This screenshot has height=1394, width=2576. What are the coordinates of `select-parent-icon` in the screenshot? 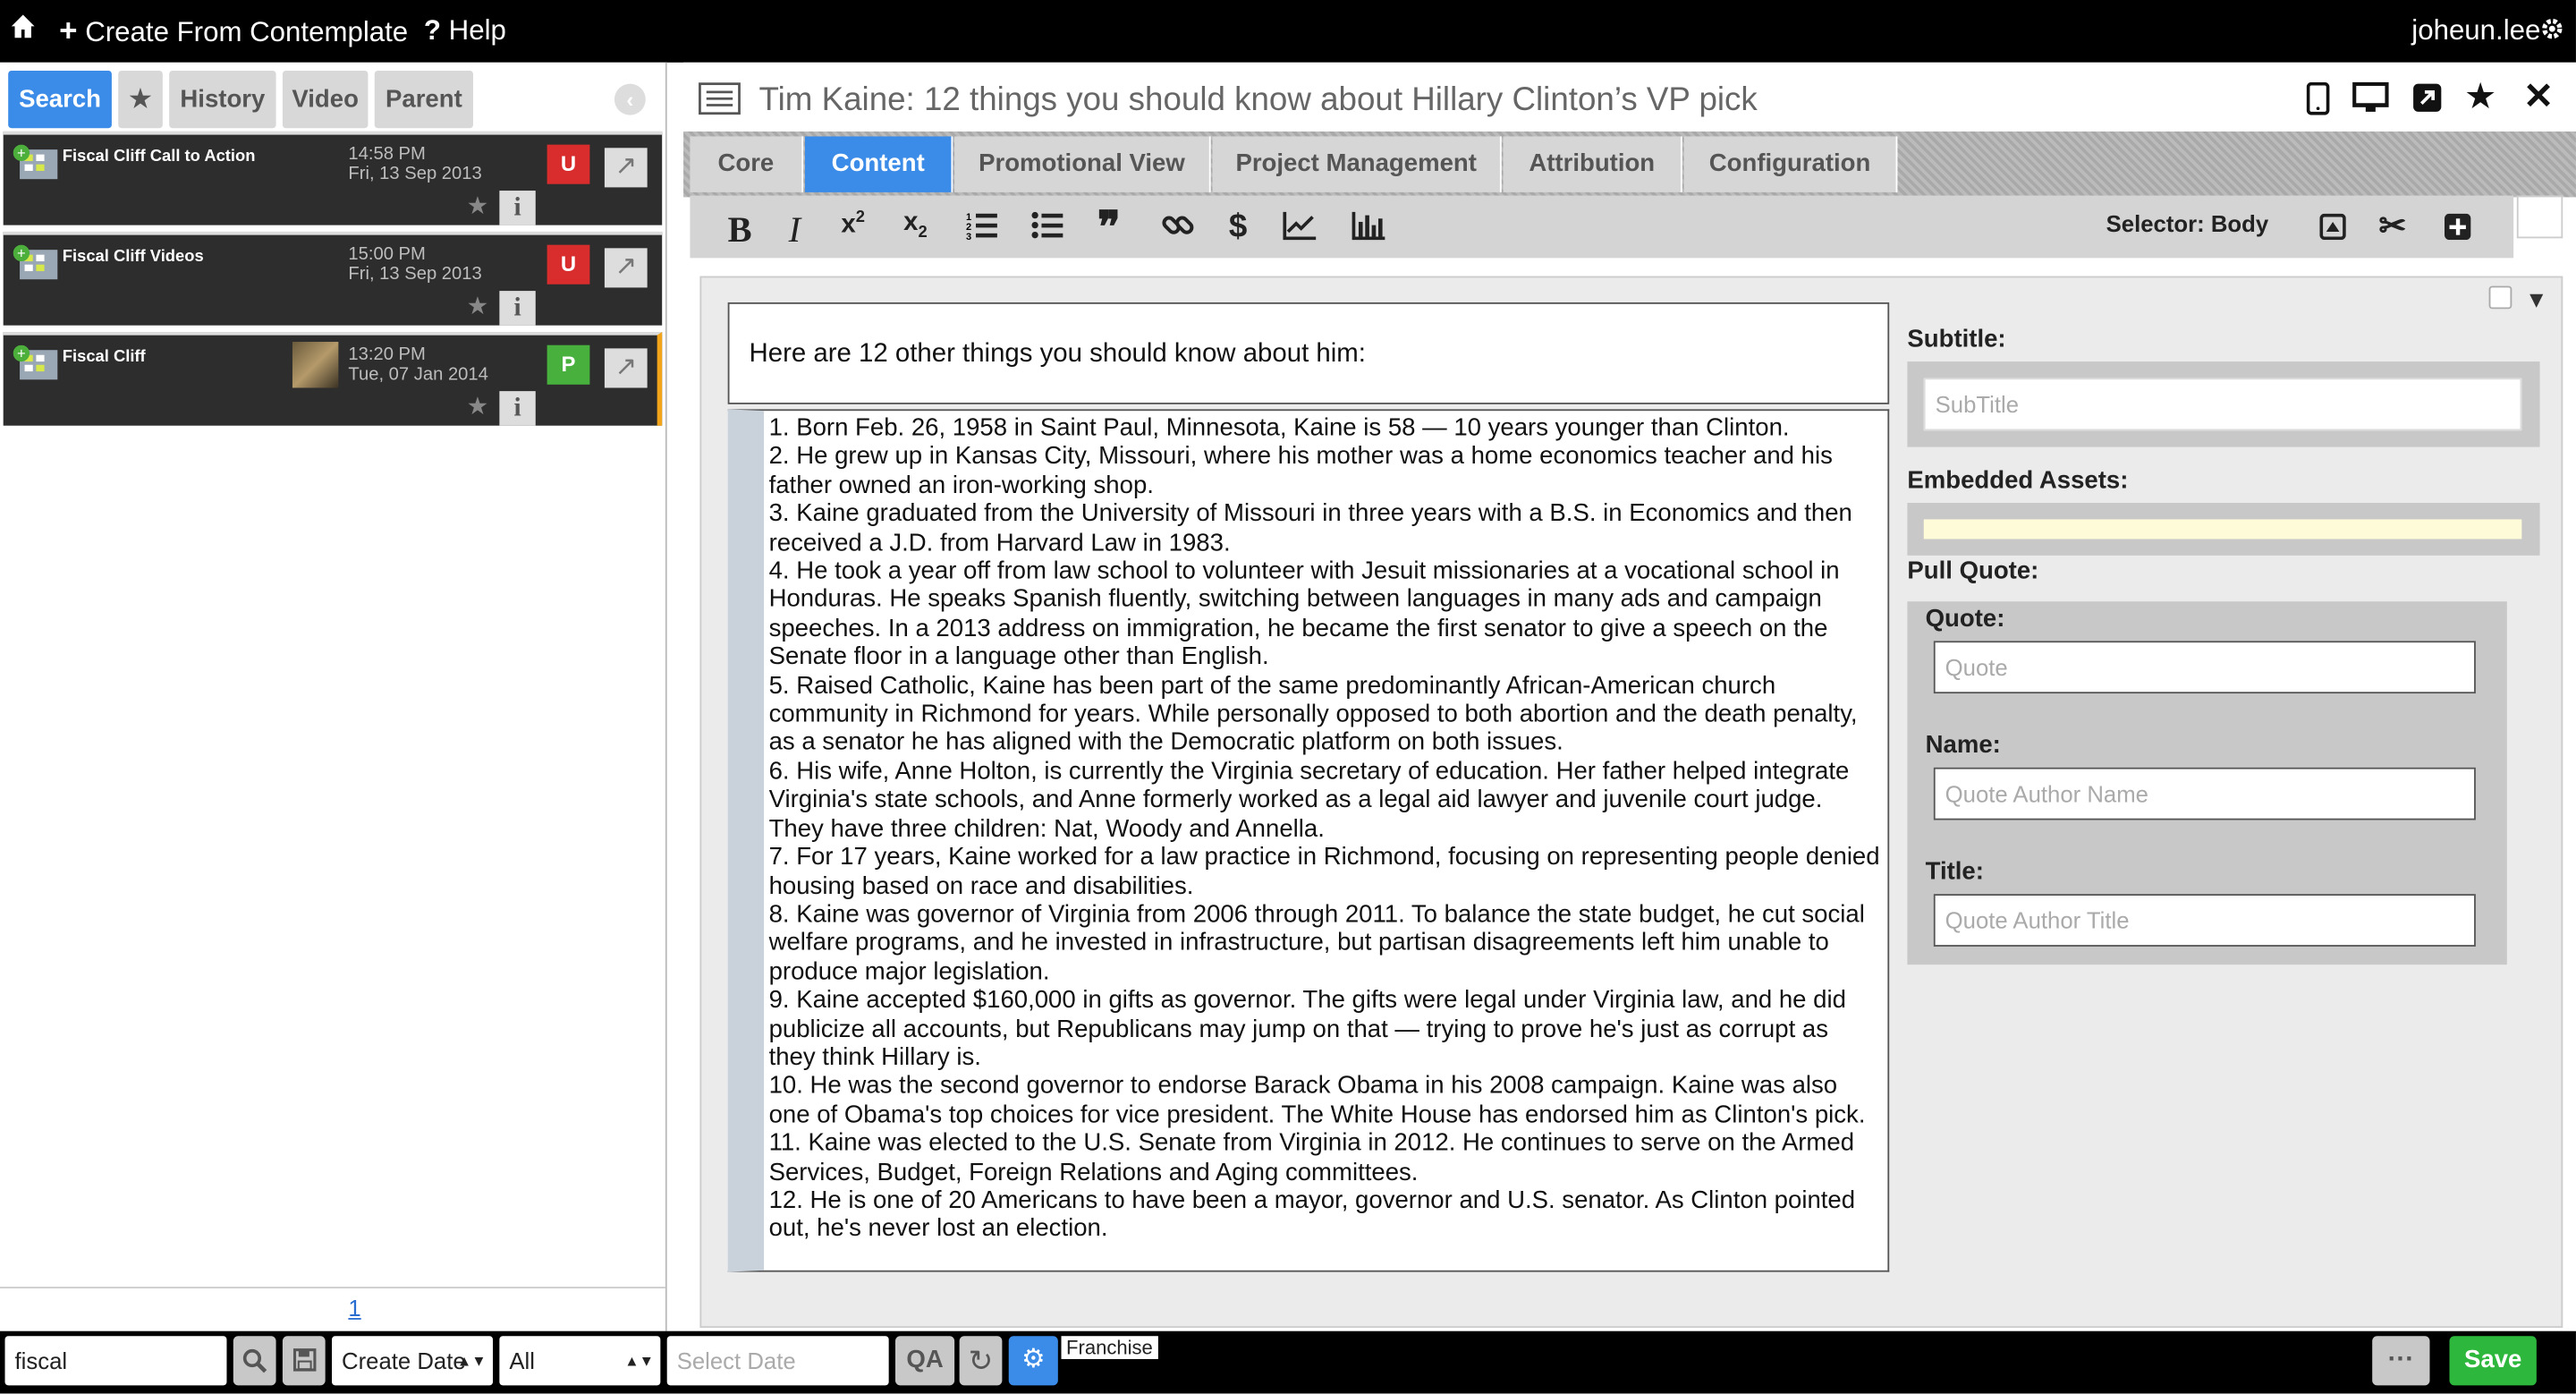 It's located at (2332, 231).